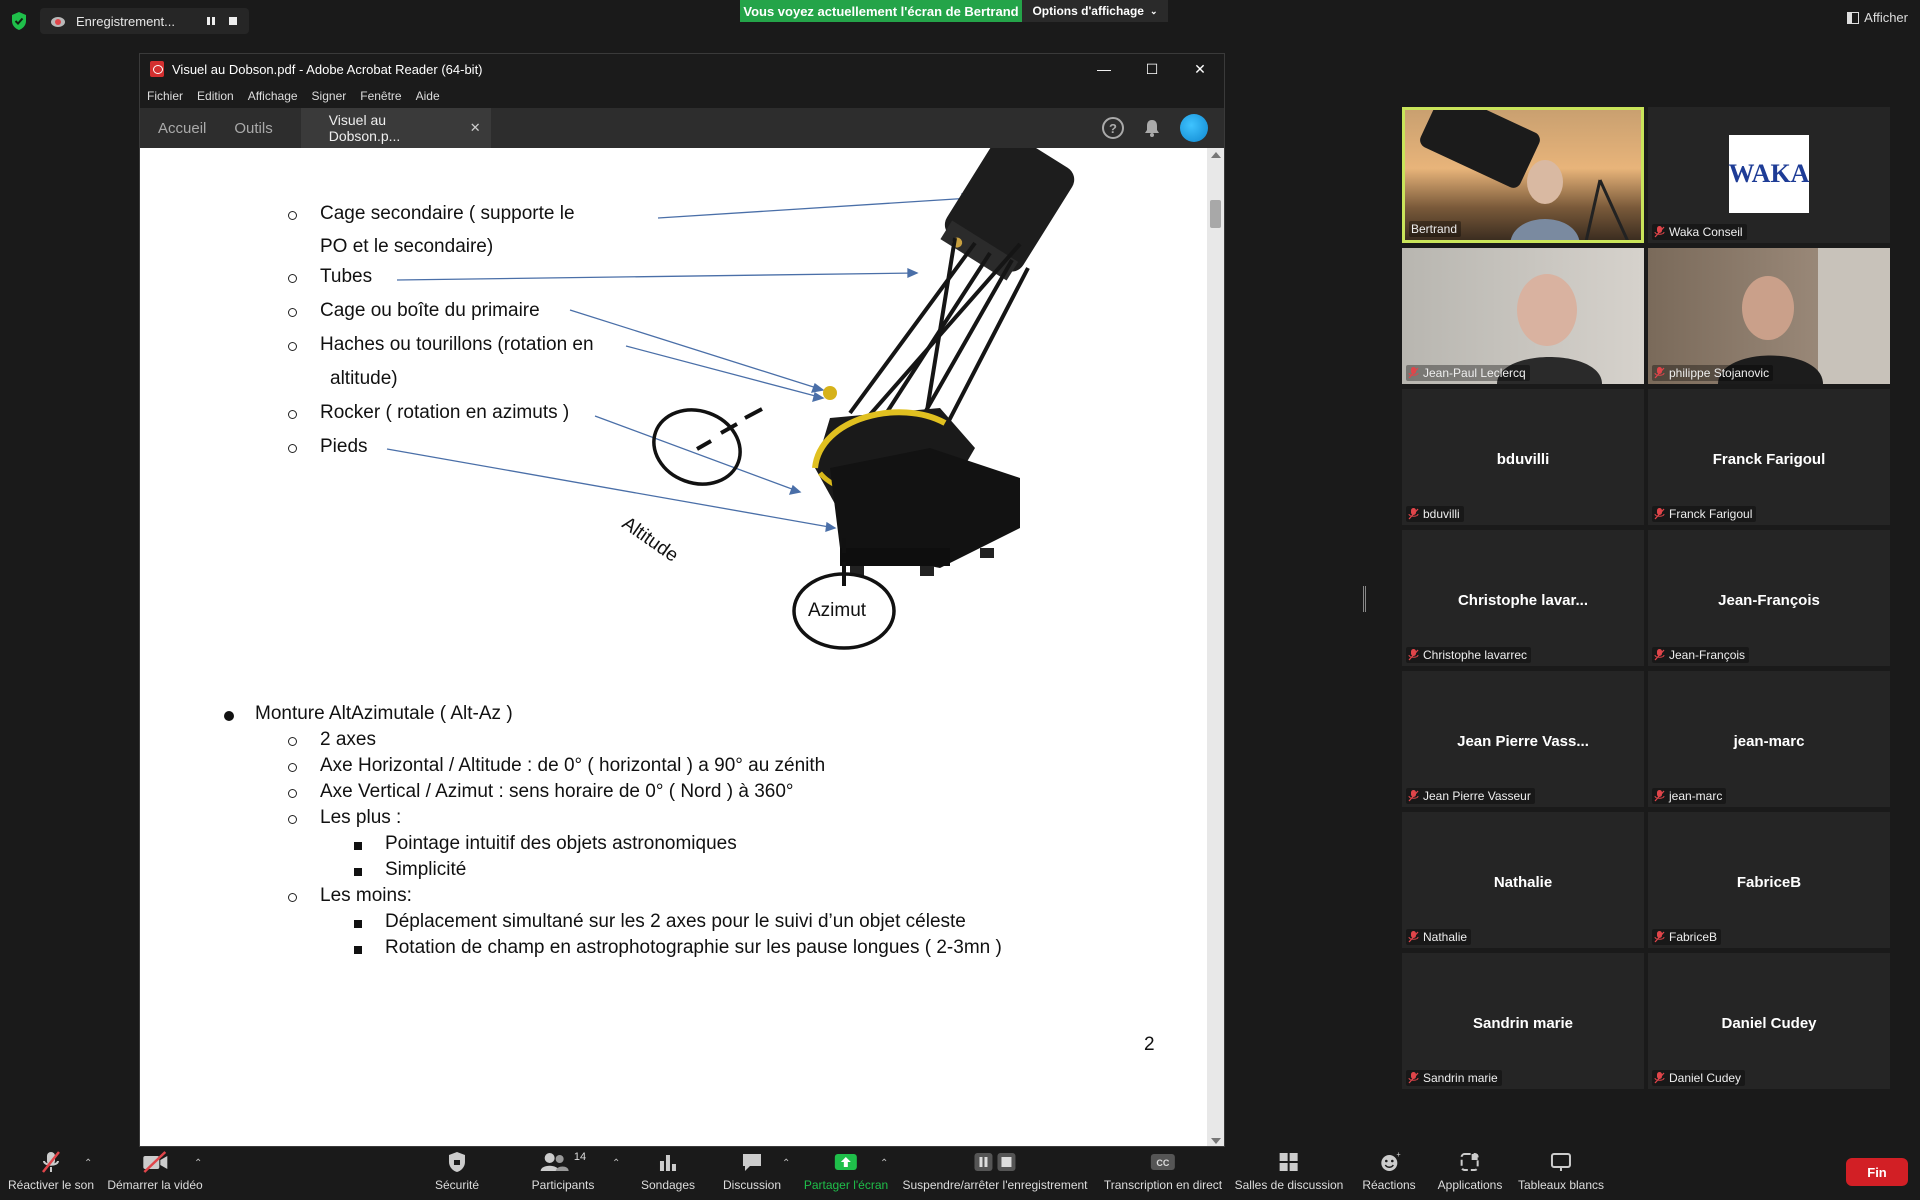 The image size is (1920, 1200). Describe the element at coordinates (884, 1163) in the screenshot. I see `share-options-caret: ⌃` at that location.